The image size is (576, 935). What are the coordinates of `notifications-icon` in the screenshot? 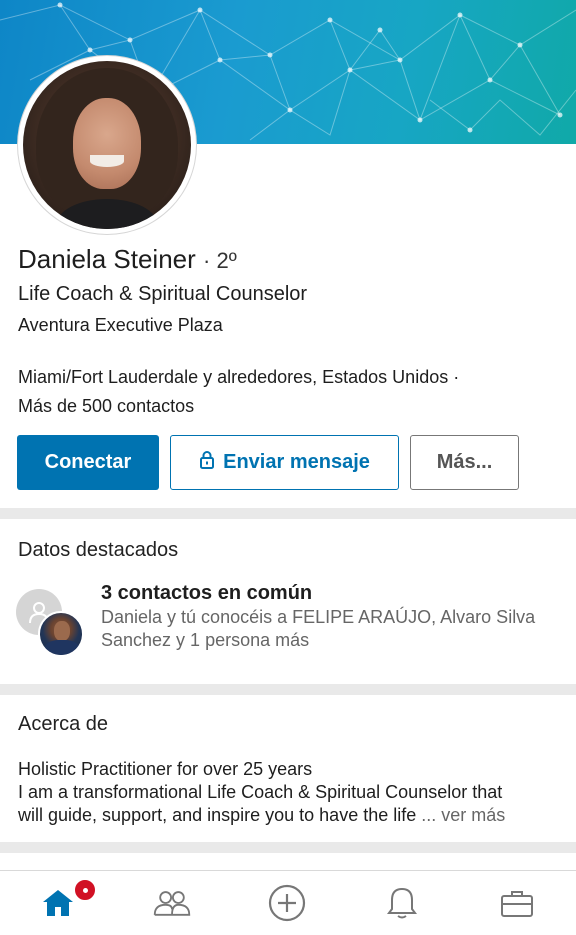 It's located at (402, 903).